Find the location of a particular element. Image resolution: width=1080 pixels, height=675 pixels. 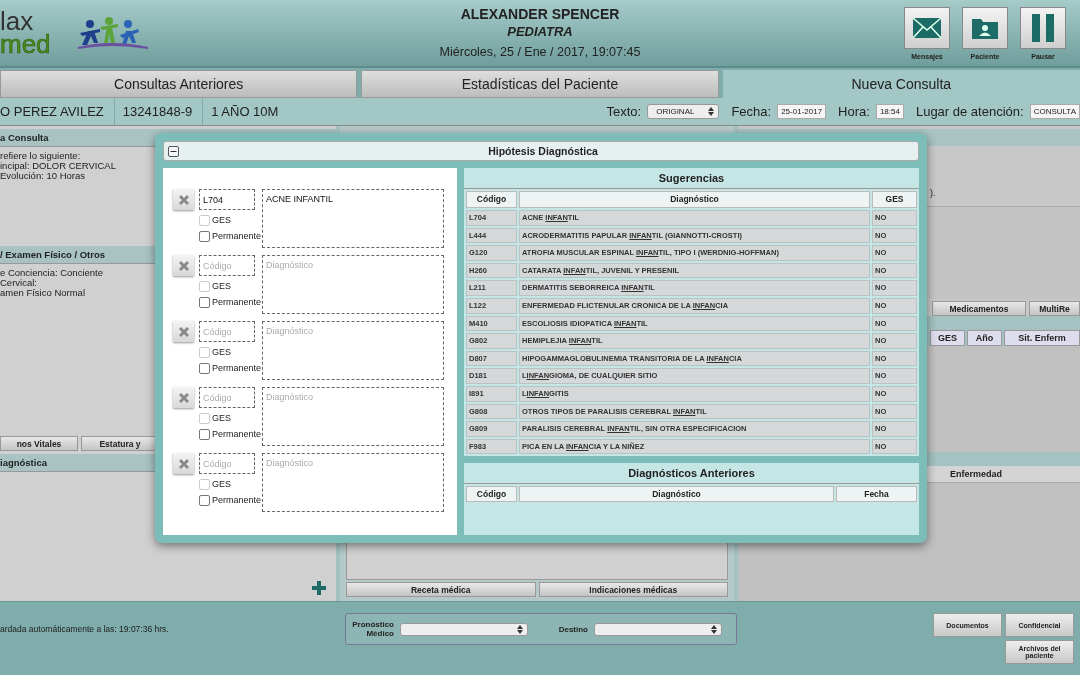

specialty: PEDIATRA is located at coordinates (540, 31).